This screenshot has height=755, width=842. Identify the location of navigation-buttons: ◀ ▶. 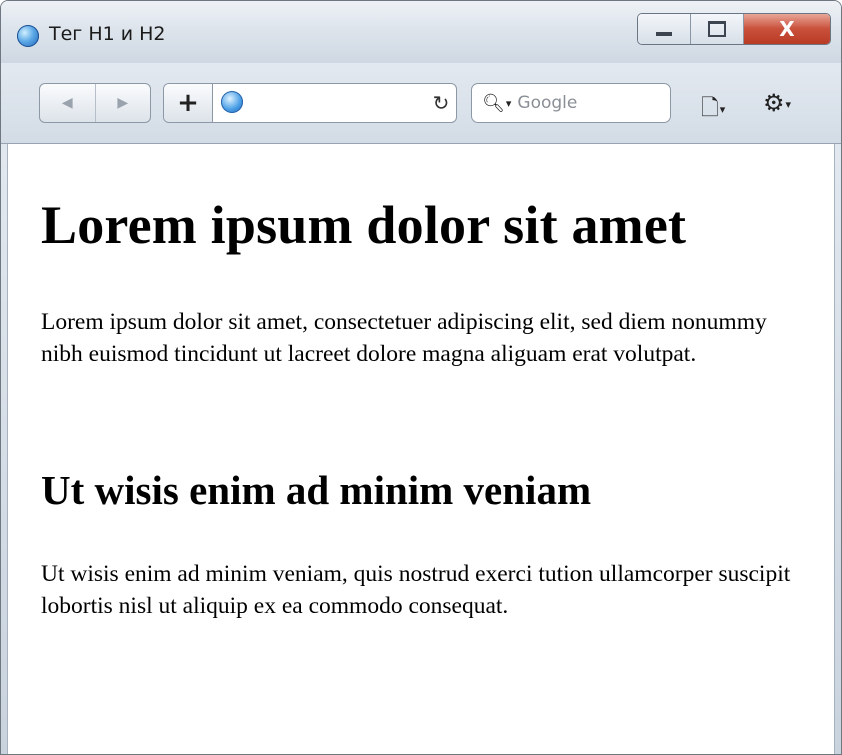
(95, 103).